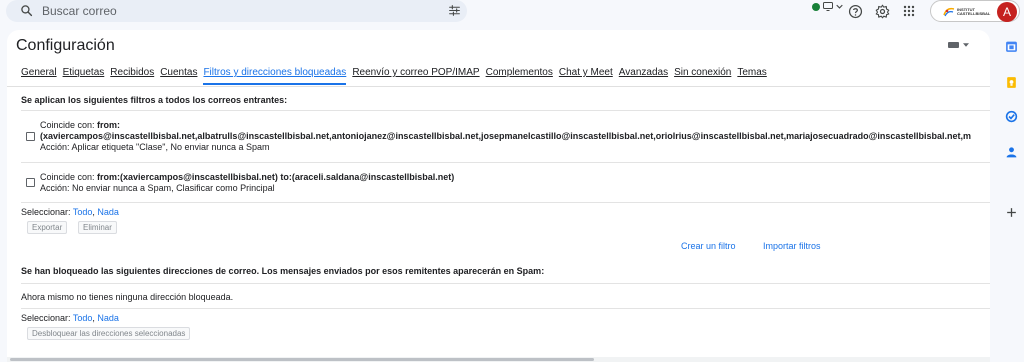  I want to click on blocked-selection-row: Seleccionar: Todo, Nada, so click(70, 318).